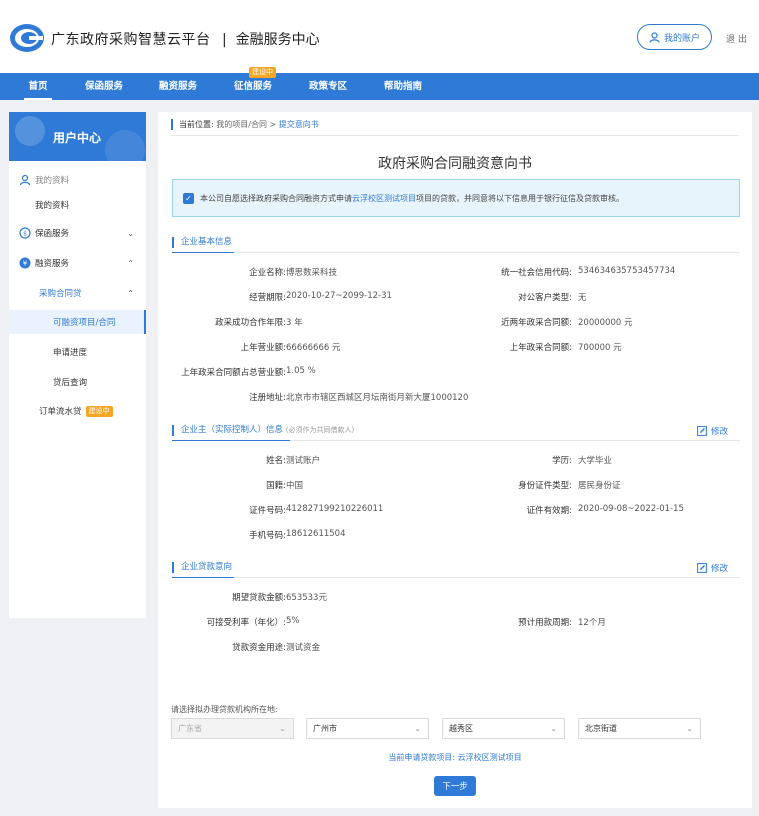 Image resolution: width=759 pixels, height=816 pixels. Describe the element at coordinates (224, 709) in the screenshot. I see `location-label: 请选择拟办理贷款机构所在地:` at that location.